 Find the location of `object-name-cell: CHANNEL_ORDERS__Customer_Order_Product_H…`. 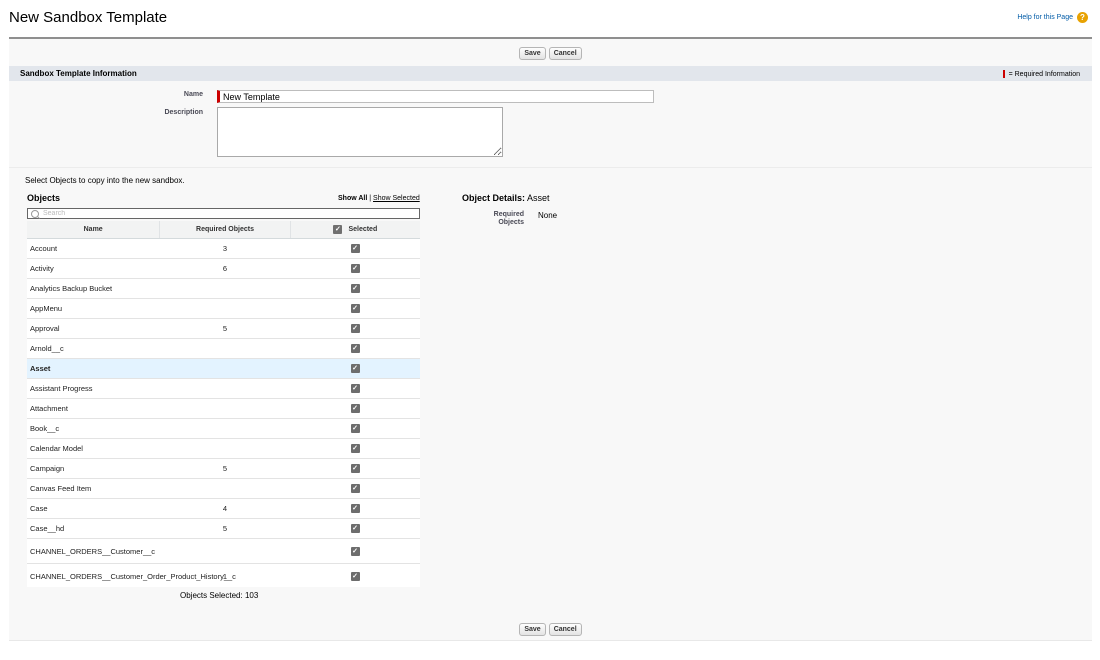

object-name-cell: CHANNEL_ORDERS__Customer_Order_Product_H… is located at coordinates (131, 575).